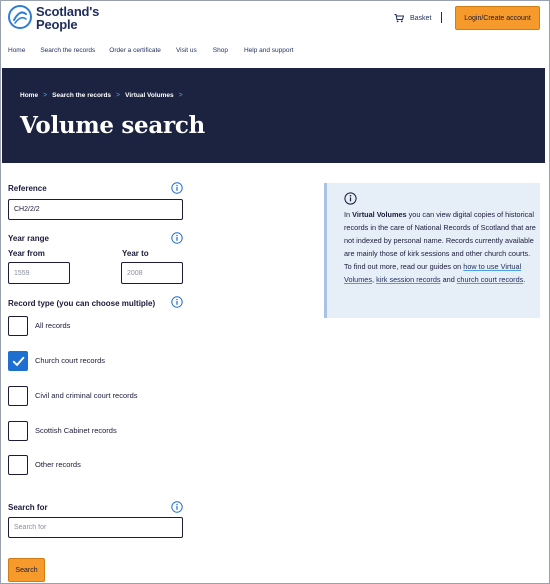 This screenshot has width=550, height=584. I want to click on record-type-label: Record type (you can choose multiple), so click(82, 303).